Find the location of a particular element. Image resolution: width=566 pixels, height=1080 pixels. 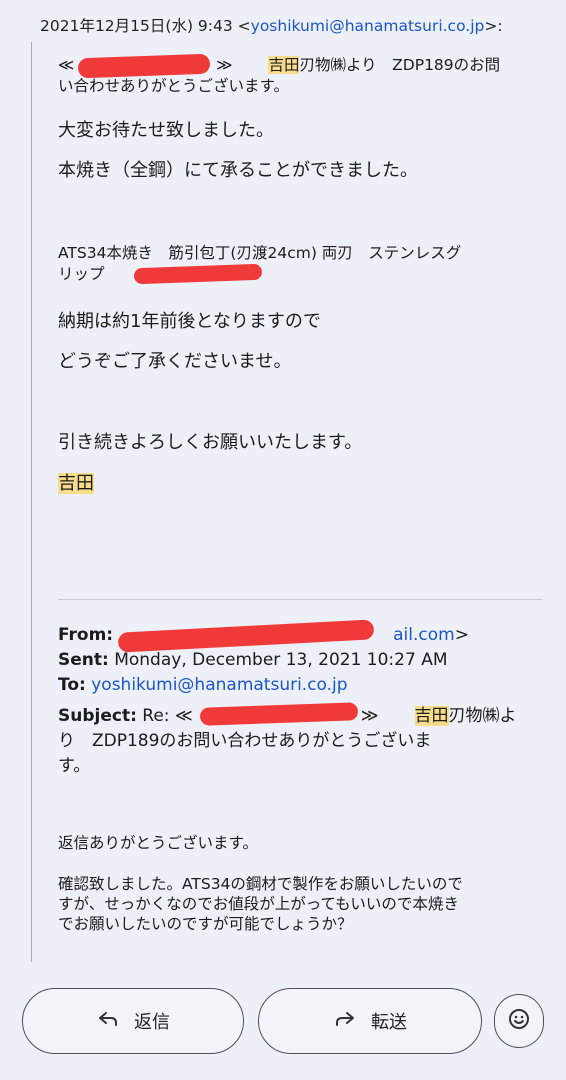

signature-highlight: 吉田 is located at coordinates (76, 483).